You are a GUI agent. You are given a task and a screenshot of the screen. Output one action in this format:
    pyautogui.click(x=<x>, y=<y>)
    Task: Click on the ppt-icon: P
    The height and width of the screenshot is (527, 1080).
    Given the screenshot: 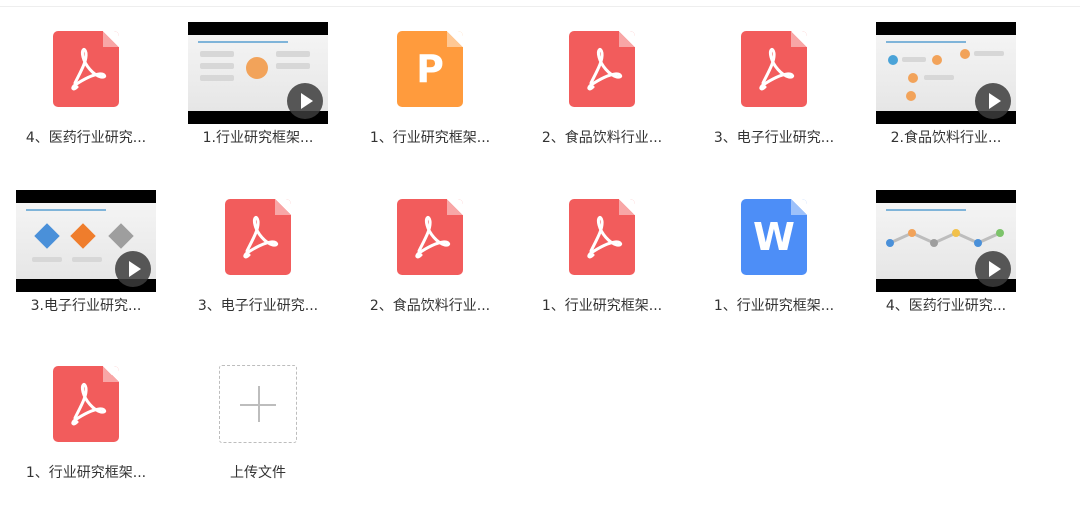 What is the action you would take?
    pyautogui.click(x=430, y=69)
    